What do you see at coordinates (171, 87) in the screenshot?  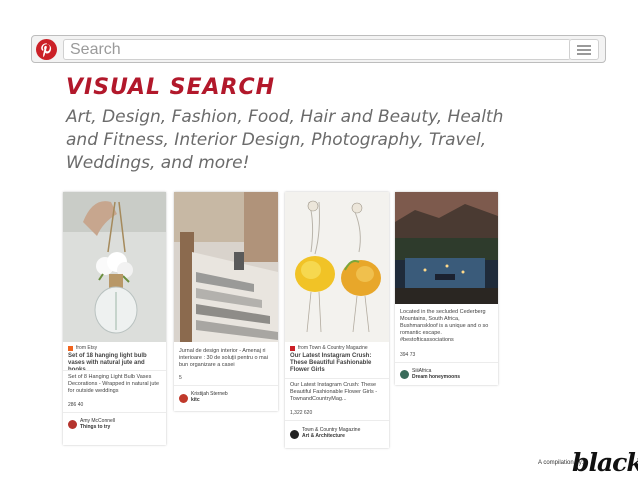 I see `page-title: VISUAL SEARCH` at bounding box center [171, 87].